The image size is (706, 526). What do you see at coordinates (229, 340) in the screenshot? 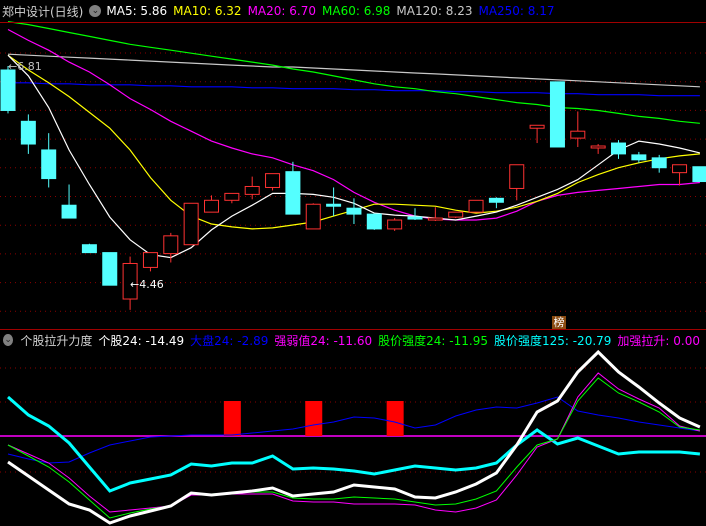
I see `indicator-legend-item: 大盘24: -2.89` at bounding box center [229, 340].